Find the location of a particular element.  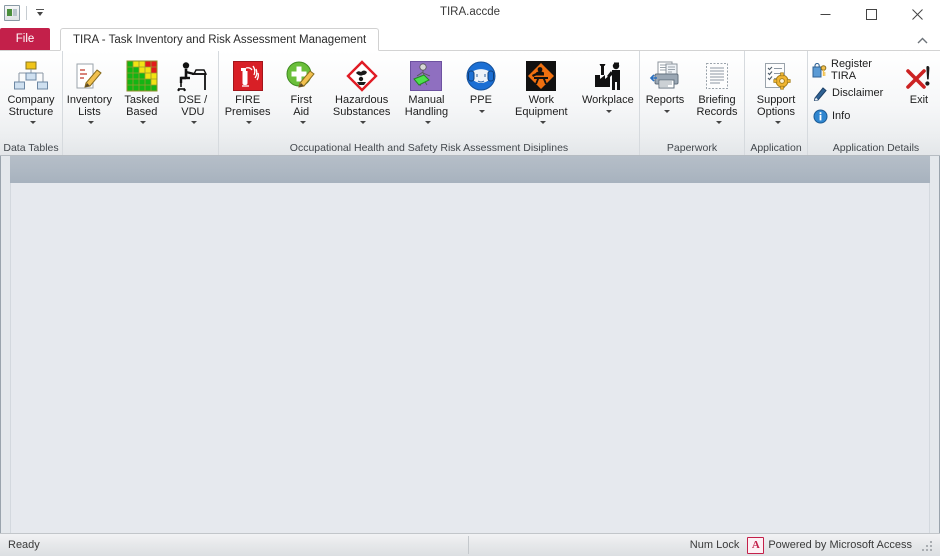

application-details-small-buttons: Register TIRA Disclaimer Info is located at coordinates (851, 91).